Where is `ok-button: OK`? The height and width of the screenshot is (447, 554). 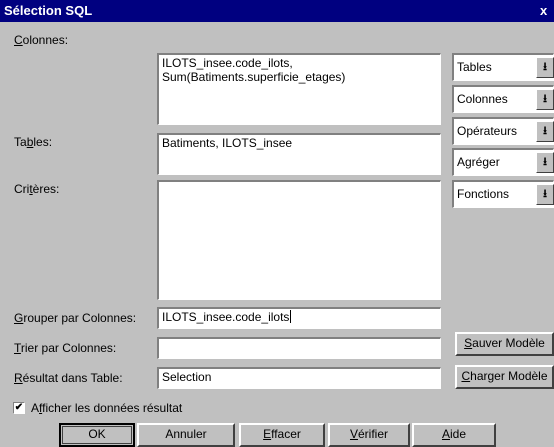 ok-button: OK is located at coordinates (97, 435).